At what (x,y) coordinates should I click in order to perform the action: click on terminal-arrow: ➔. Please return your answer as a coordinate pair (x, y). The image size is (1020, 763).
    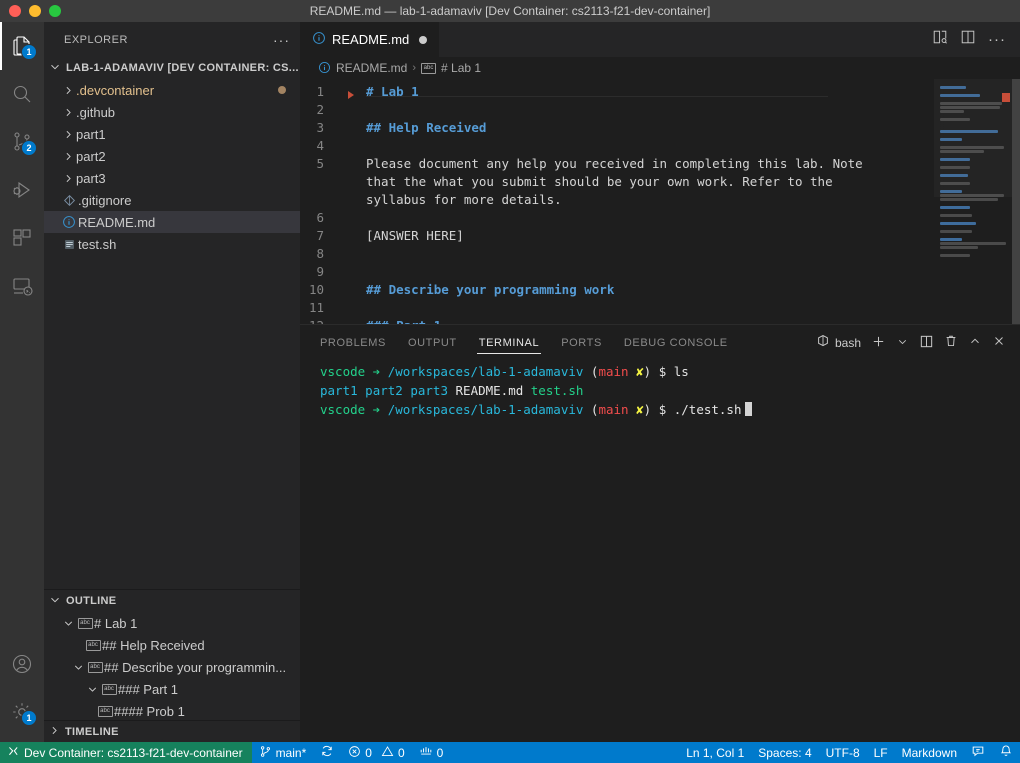
    Looking at the image, I should click on (376, 371).